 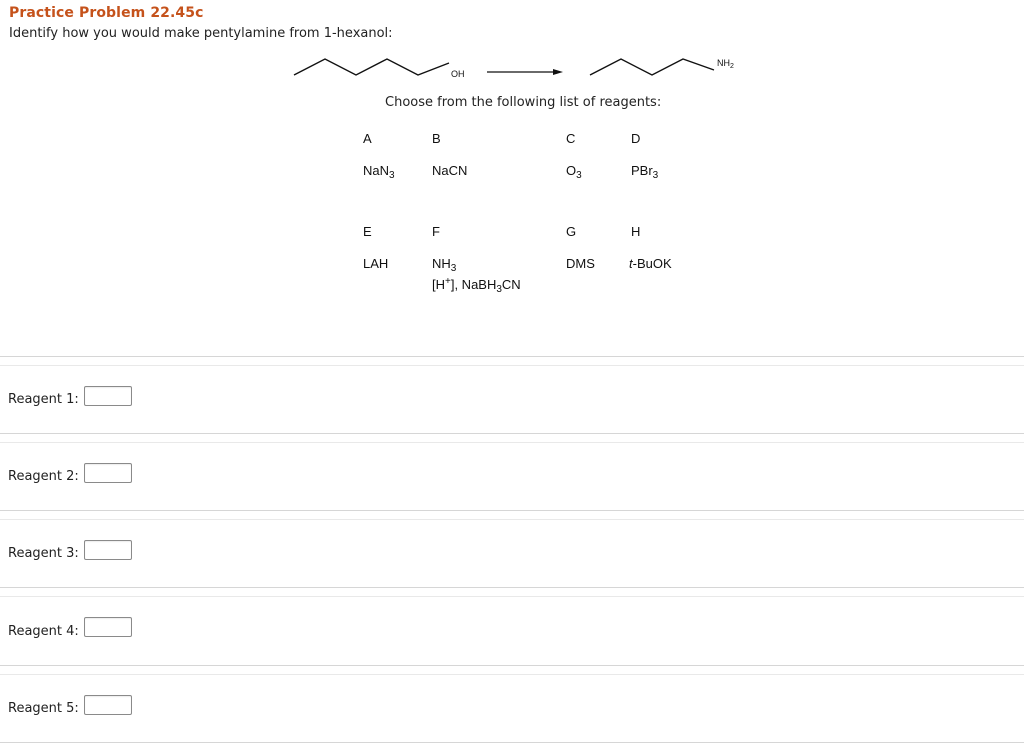 I want to click on reagent-d-pbr3: PBr3, so click(x=645, y=172).